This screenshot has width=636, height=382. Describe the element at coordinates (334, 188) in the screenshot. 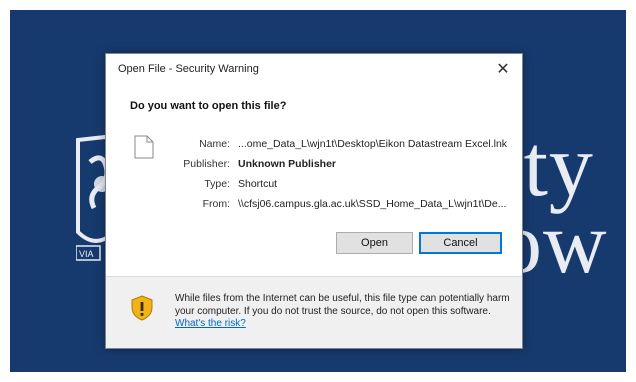

I see `detail-row-type: Type: Shortcut` at that location.